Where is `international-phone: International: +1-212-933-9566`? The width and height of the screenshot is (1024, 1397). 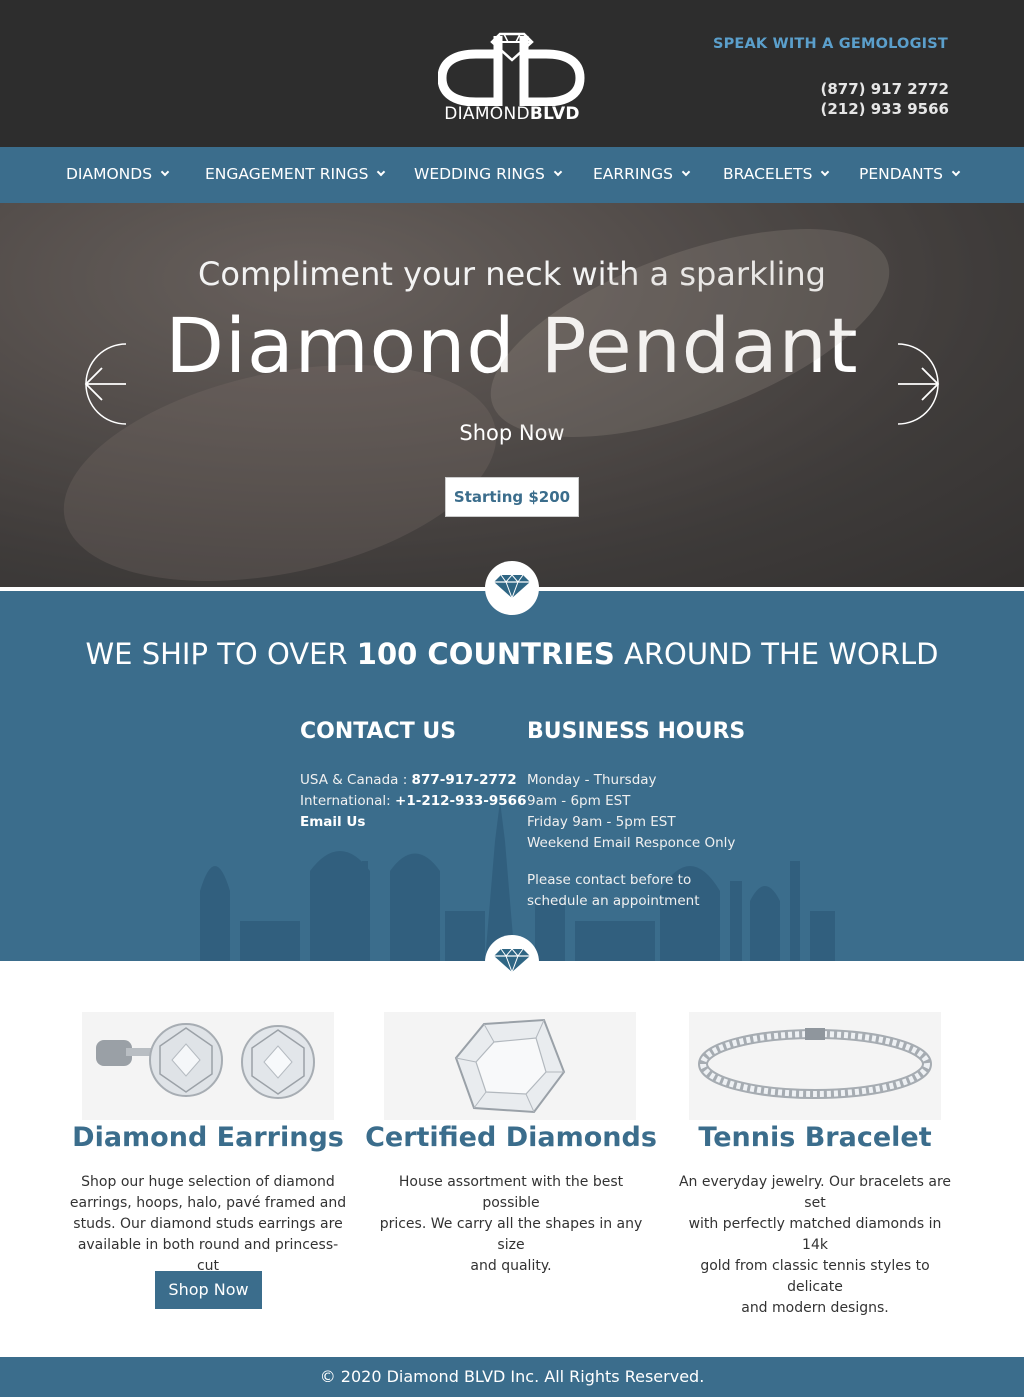
international-phone: International: +1-212-933-9566 is located at coordinates (413, 801).